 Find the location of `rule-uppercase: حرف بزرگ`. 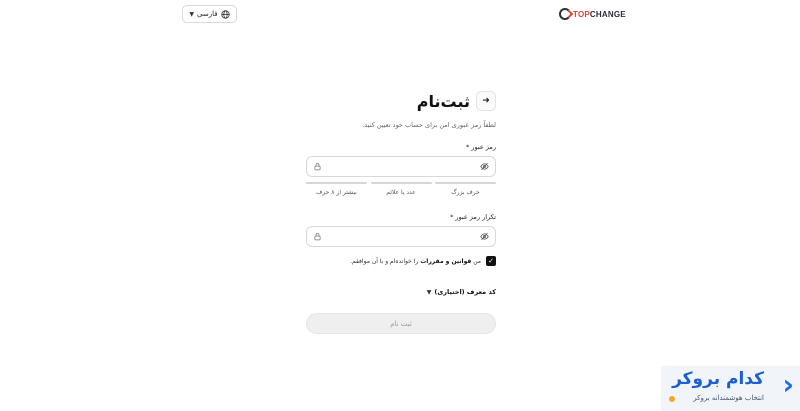

rule-uppercase: حرف بزرگ is located at coordinates (465, 189).